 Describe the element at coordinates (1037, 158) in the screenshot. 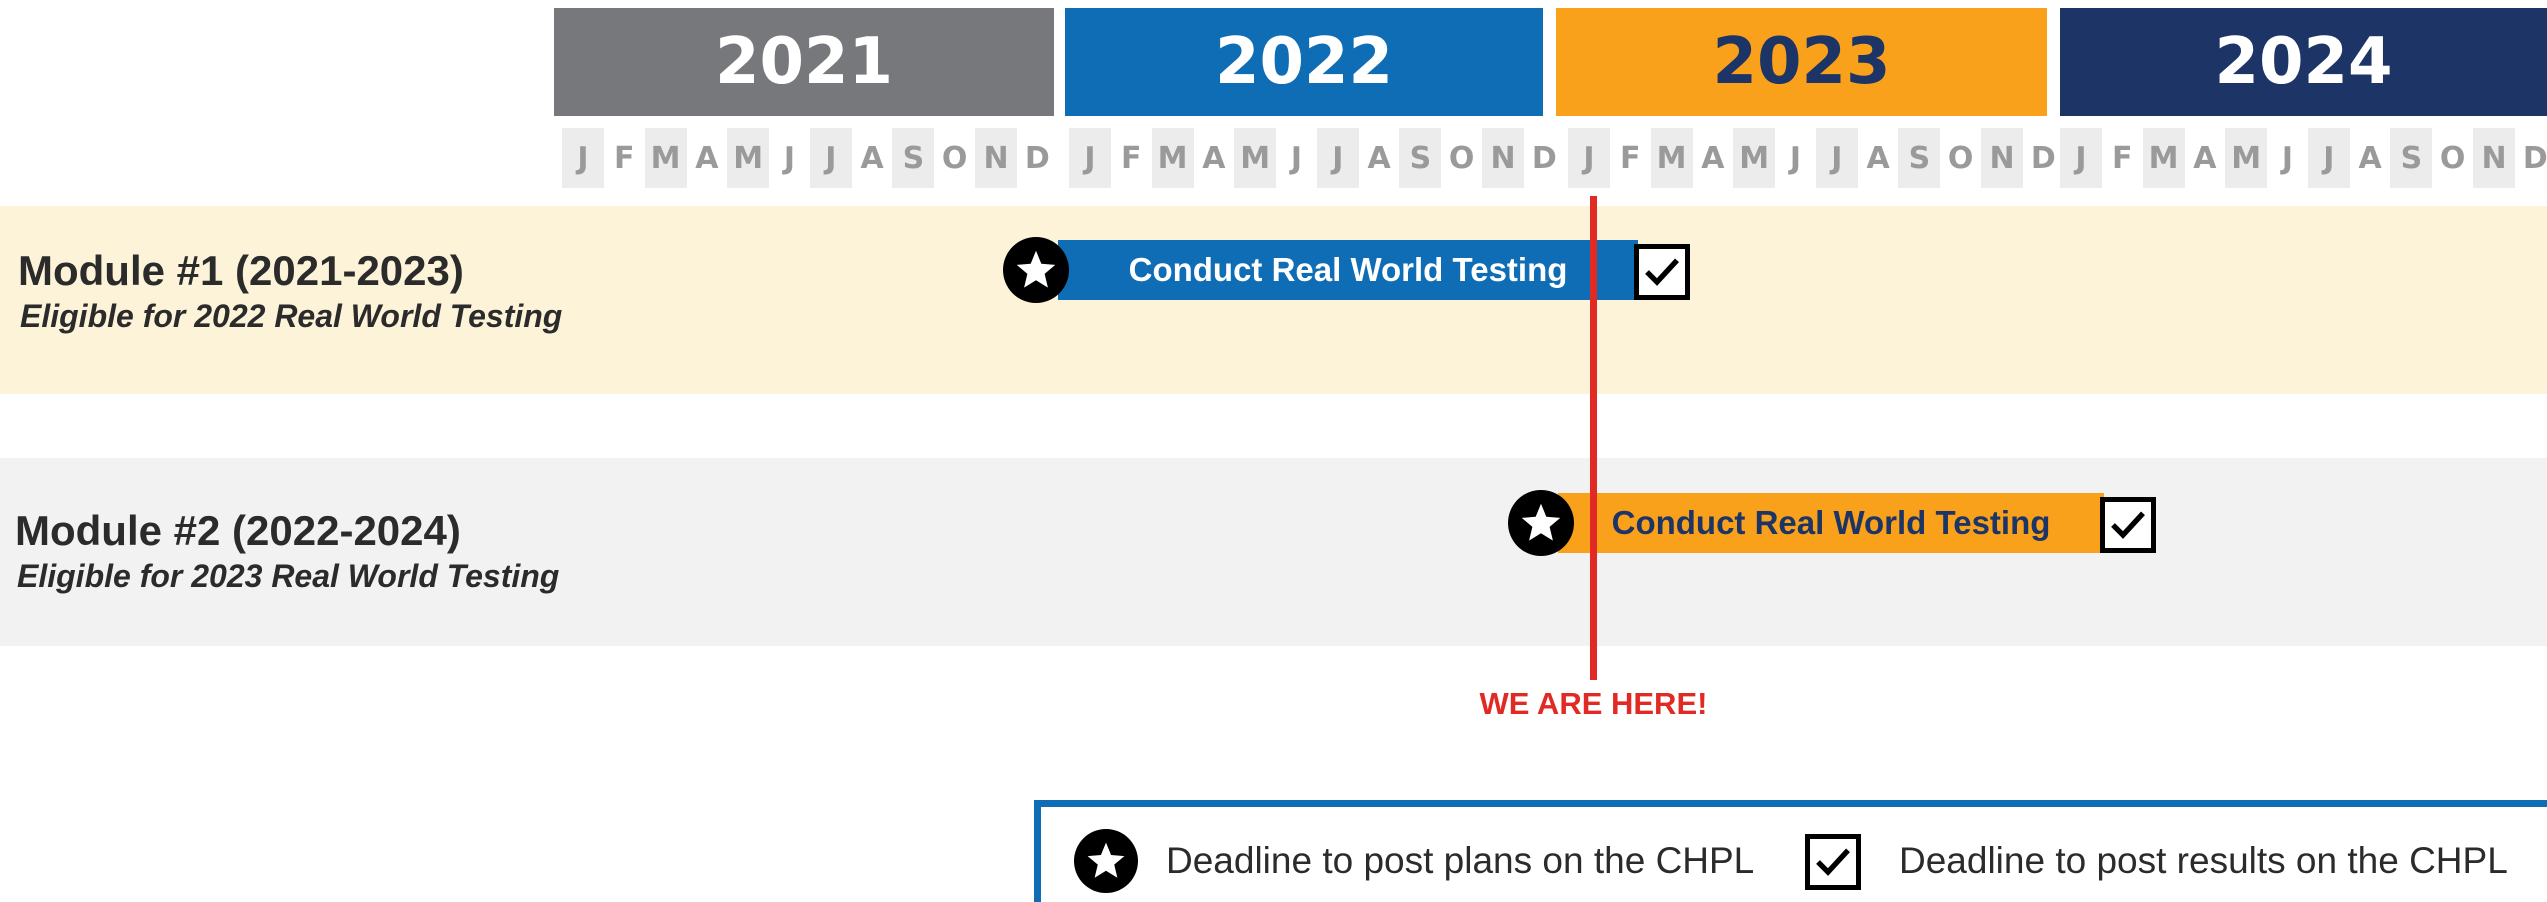

I see `month-2021-12: D` at that location.